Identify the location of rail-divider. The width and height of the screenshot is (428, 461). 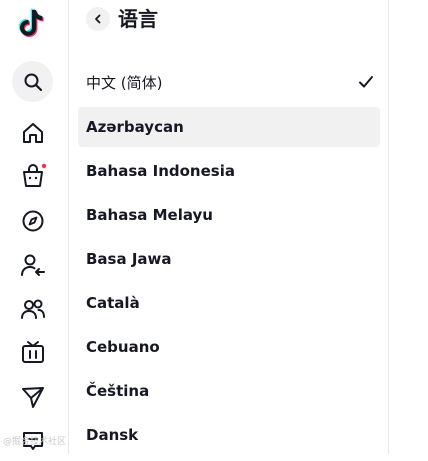
(68, 227).